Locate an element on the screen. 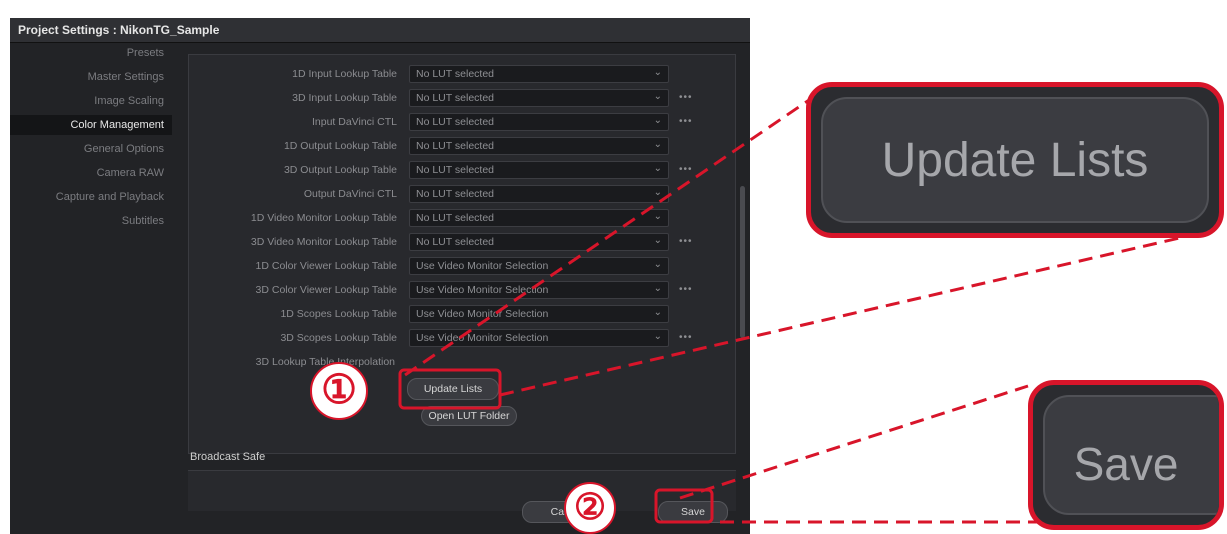 The image size is (1227, 534). zoom-update-lists-button: Update Lists is located at coordinates (1015, 160).